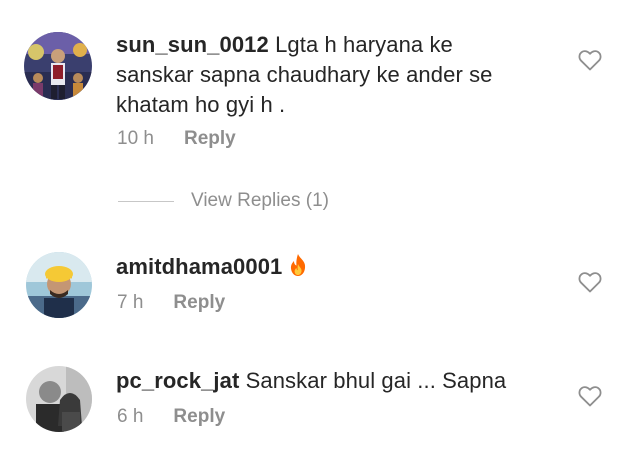 Image resolution: width=639 pixels, height=450 pixels. I want to click on comment-text: pc_rock_jat Sanskar bhul gai ... Sapna, so click(311, 381).